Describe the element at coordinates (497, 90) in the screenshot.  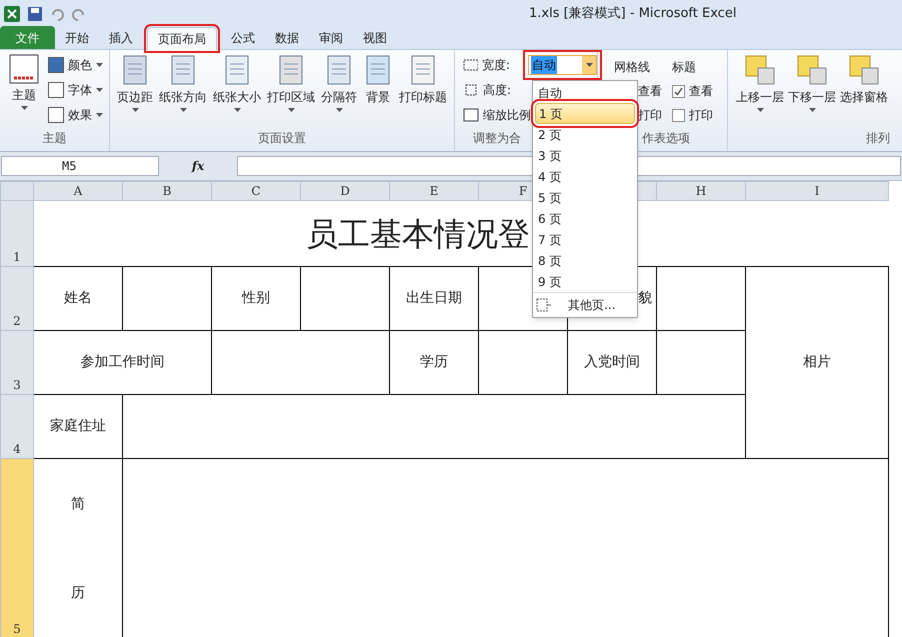
I see `field-label: 高度:` at that location.